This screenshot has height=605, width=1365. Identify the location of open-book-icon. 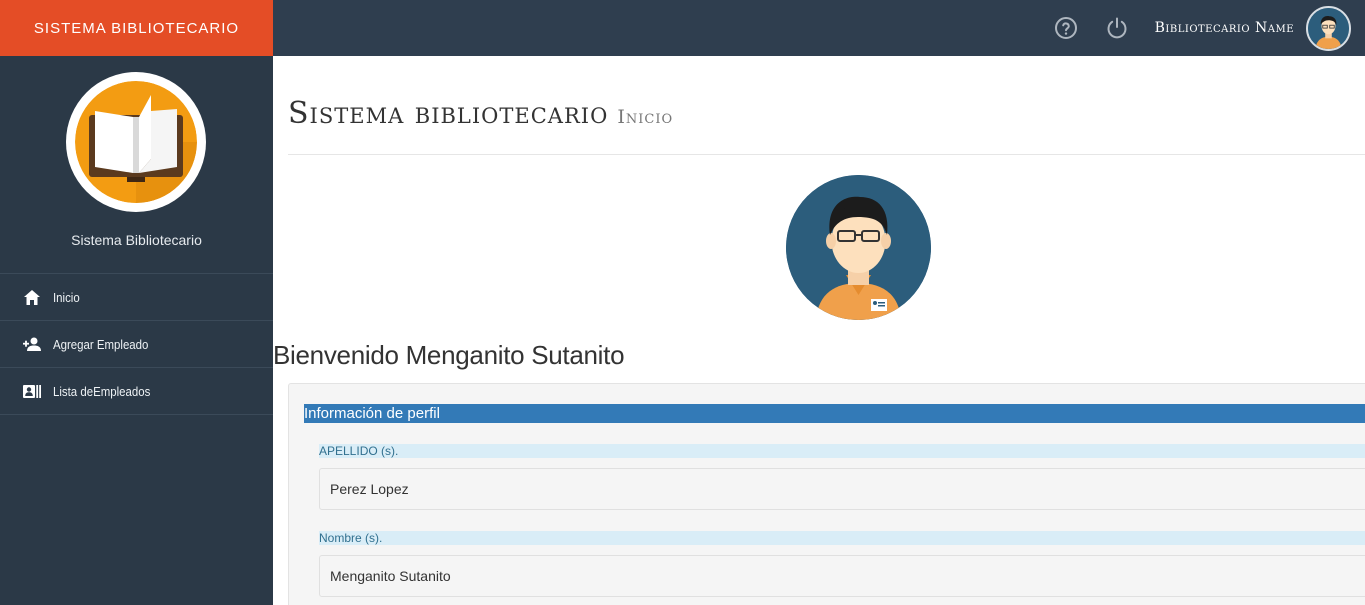
(136, 142).